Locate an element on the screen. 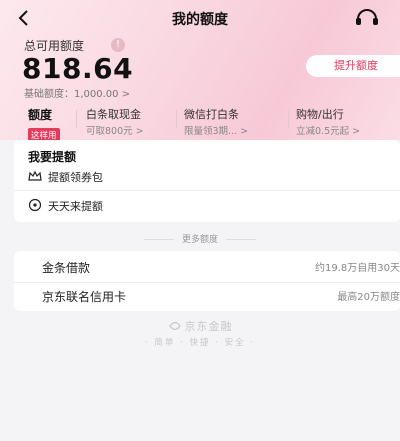 The image size is (400, 441). customer-service-icon is located at coordinates (367, 18).